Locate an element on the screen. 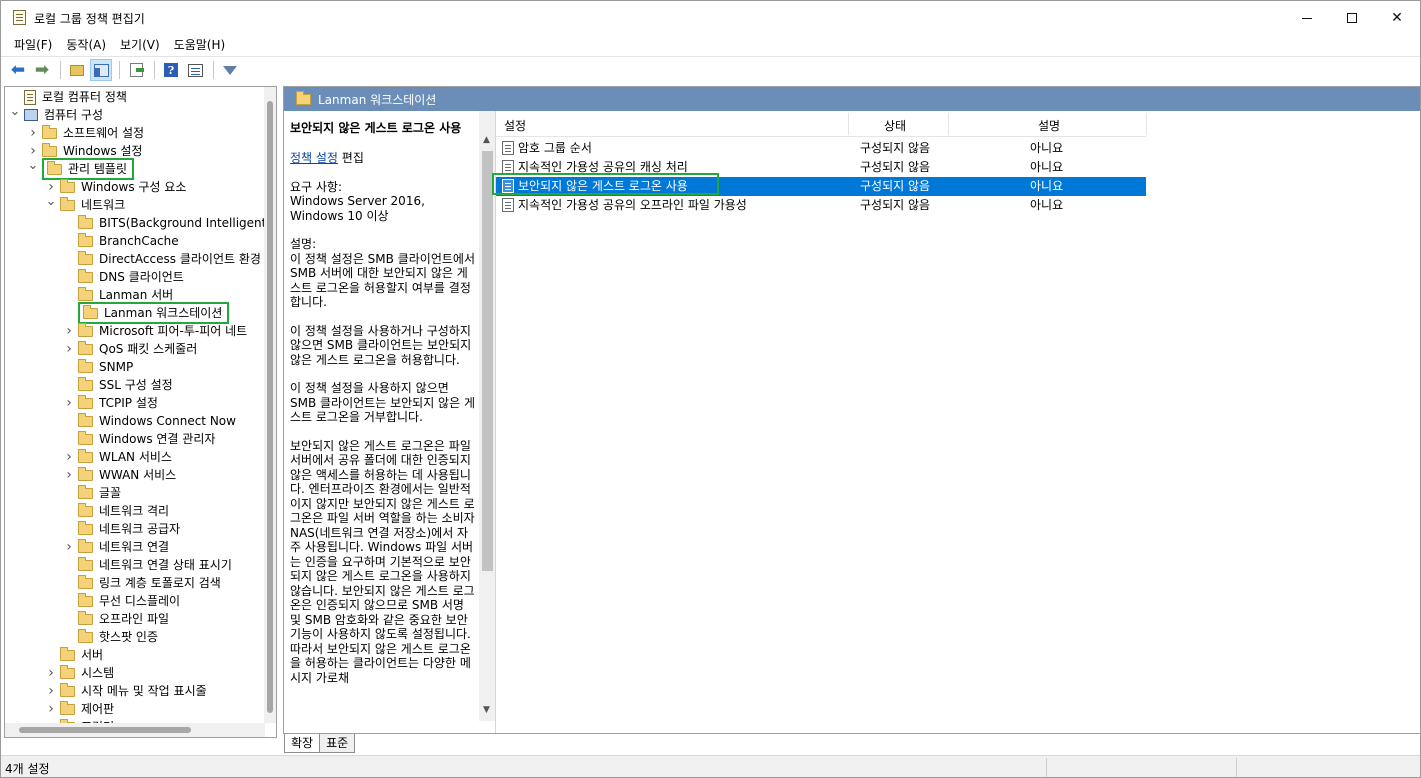 The height and width of the screenshot is (778, 1421). tree-item: › Windows 구성 요소 is located at coordinates (115, 187).